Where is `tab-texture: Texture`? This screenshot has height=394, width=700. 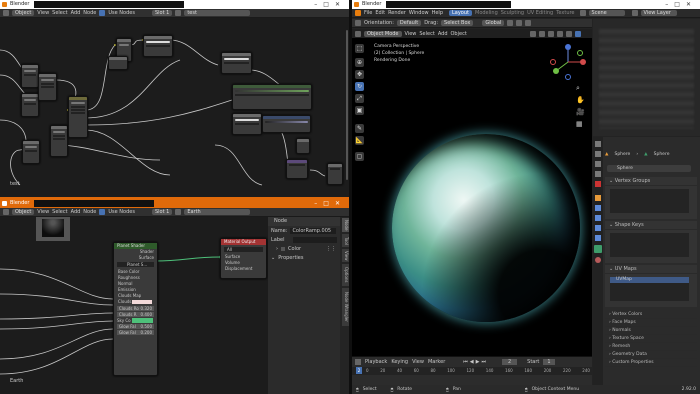 tab-texture: Texture is located at coordinates (565, 13).